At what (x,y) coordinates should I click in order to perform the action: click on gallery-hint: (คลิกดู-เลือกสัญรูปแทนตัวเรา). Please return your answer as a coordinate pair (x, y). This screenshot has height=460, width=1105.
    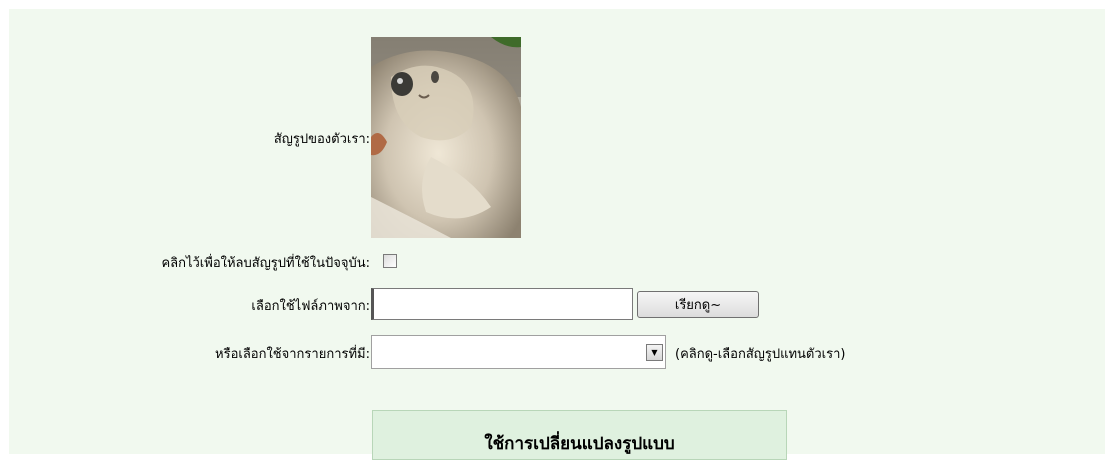
    Looking at the image, I should click on (760, 354).